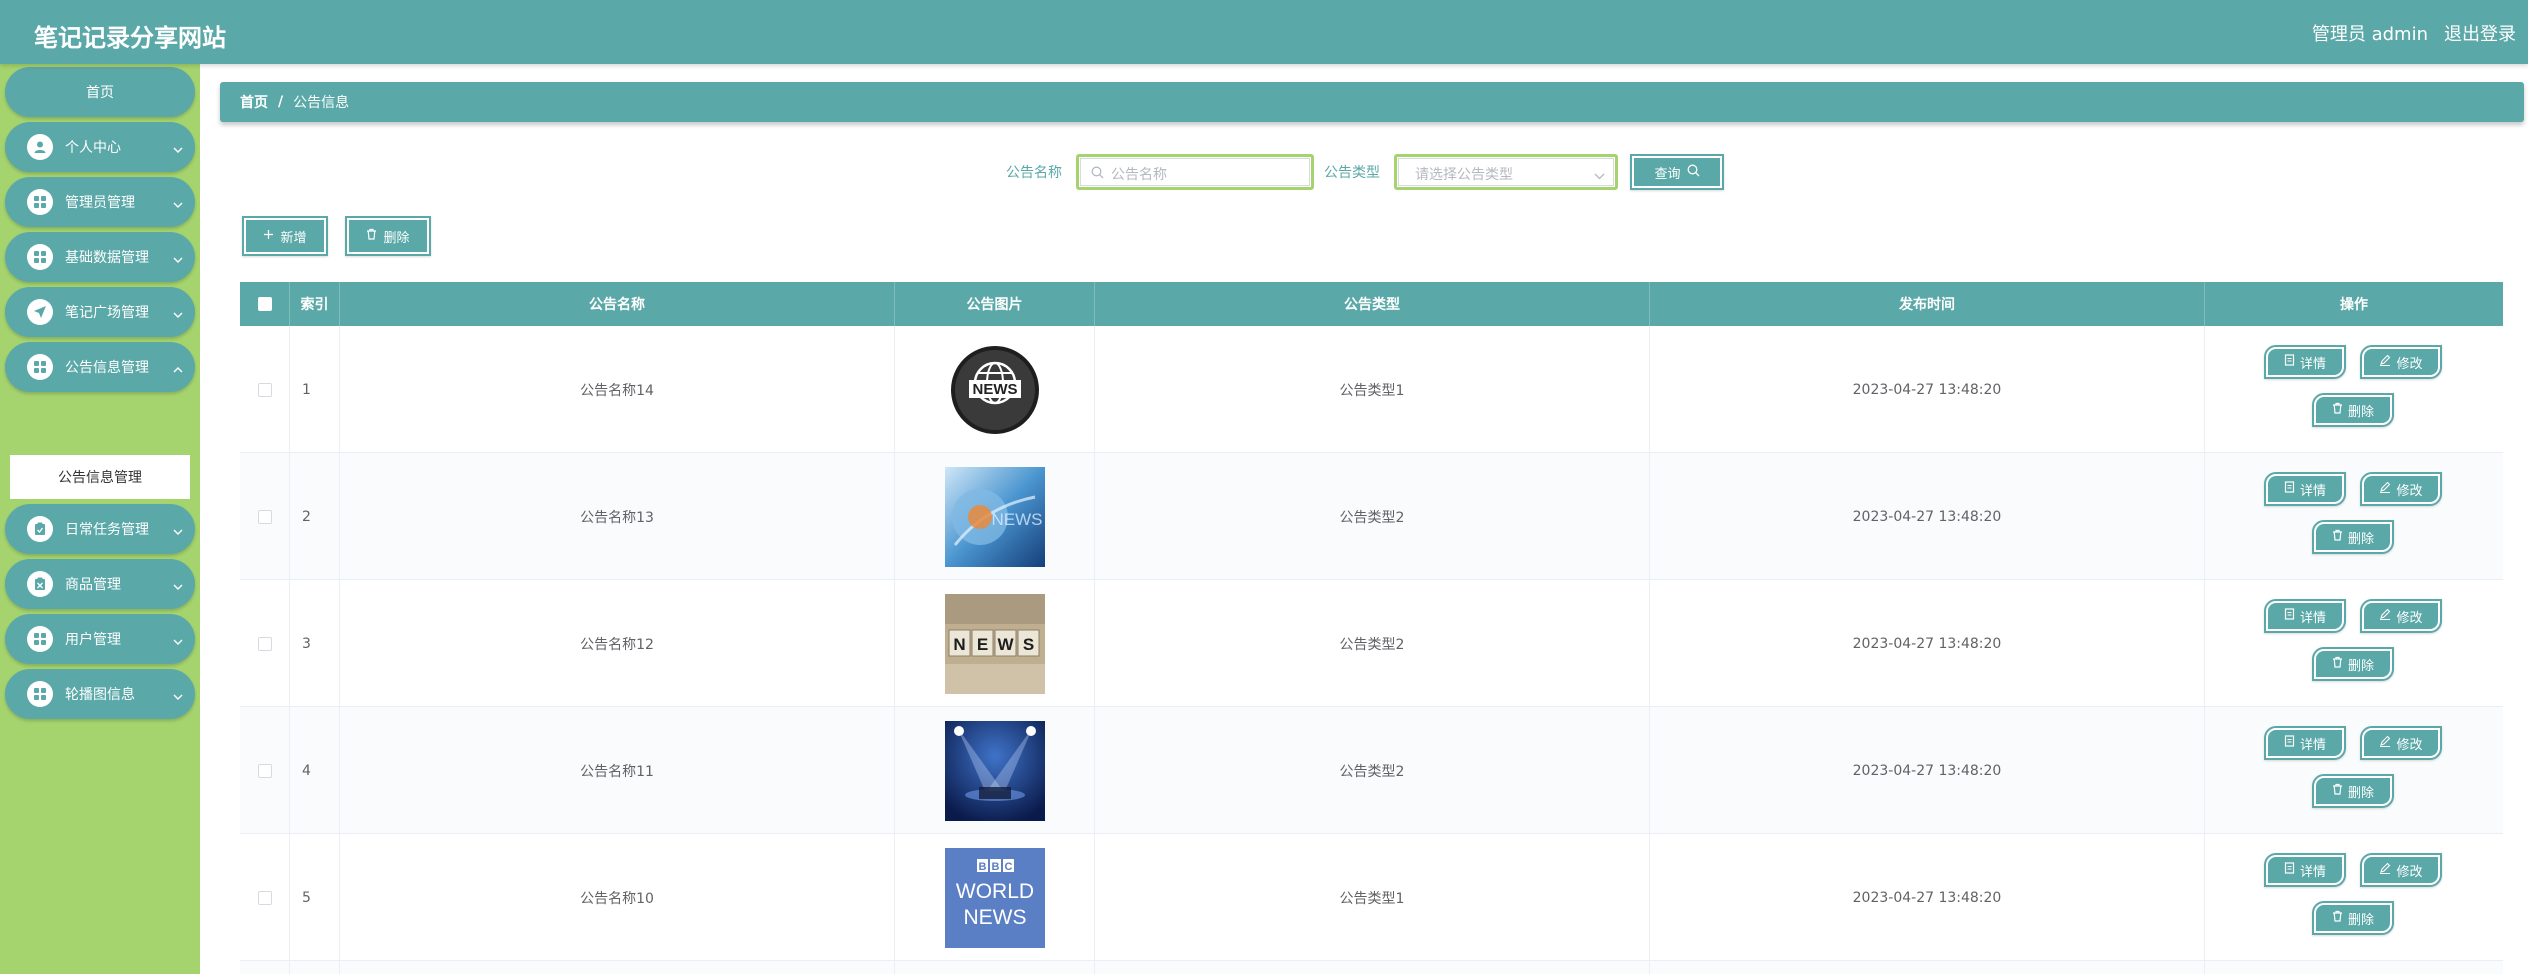  I want to click on sidebar-item-label: 轮播图信息, so click(100, 695).